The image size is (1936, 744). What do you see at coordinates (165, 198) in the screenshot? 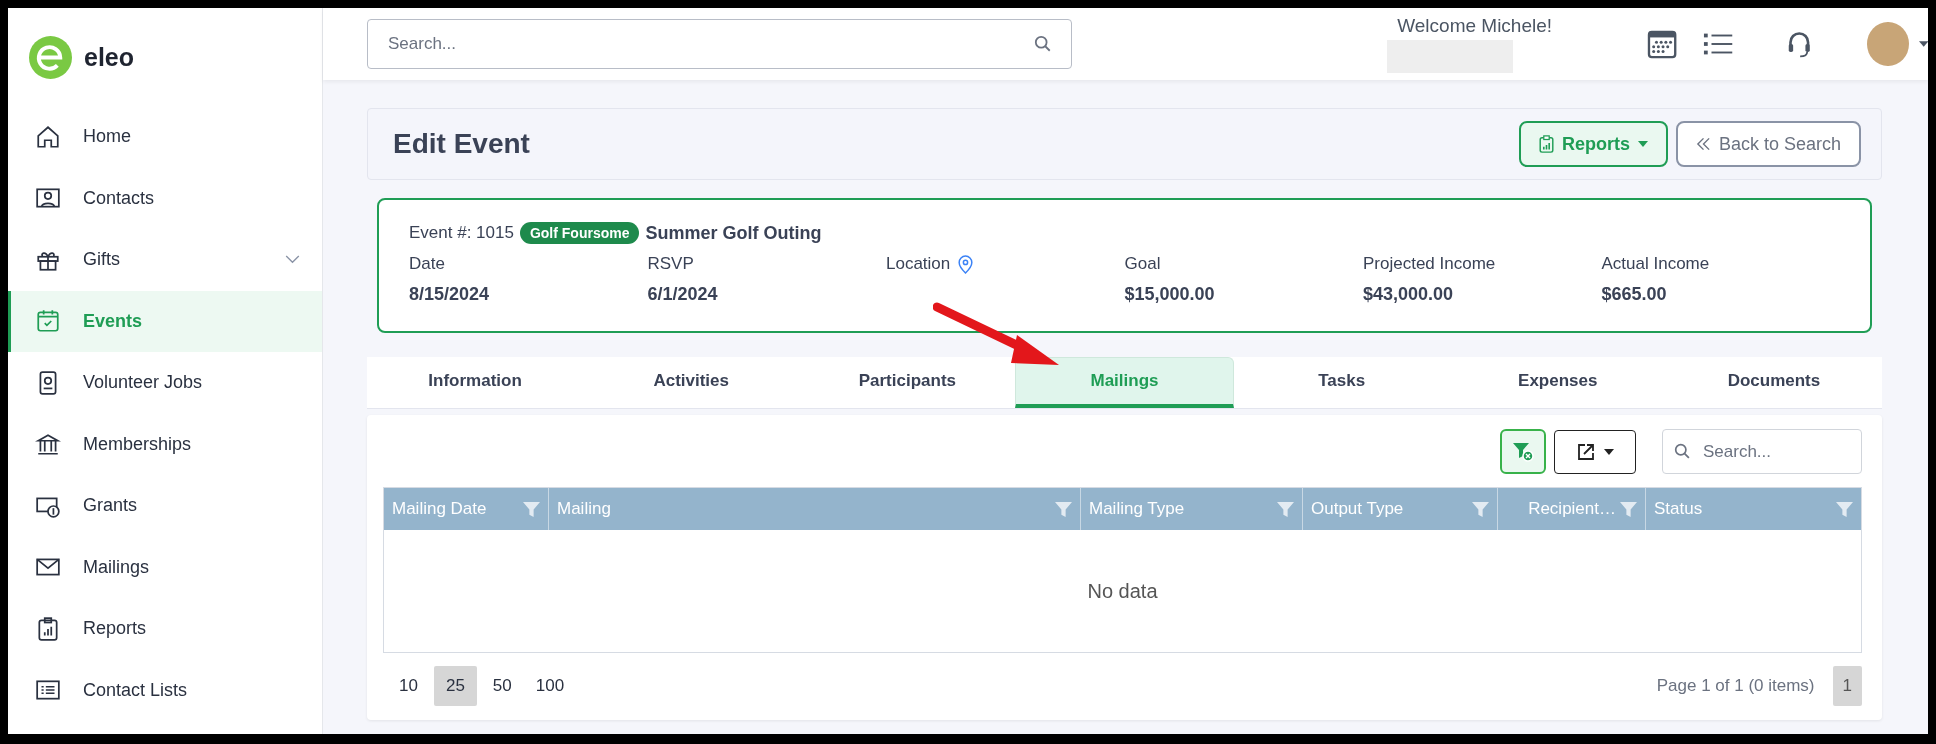
I see `sidebar-item: Contacts` at bounding box center [165, 198].